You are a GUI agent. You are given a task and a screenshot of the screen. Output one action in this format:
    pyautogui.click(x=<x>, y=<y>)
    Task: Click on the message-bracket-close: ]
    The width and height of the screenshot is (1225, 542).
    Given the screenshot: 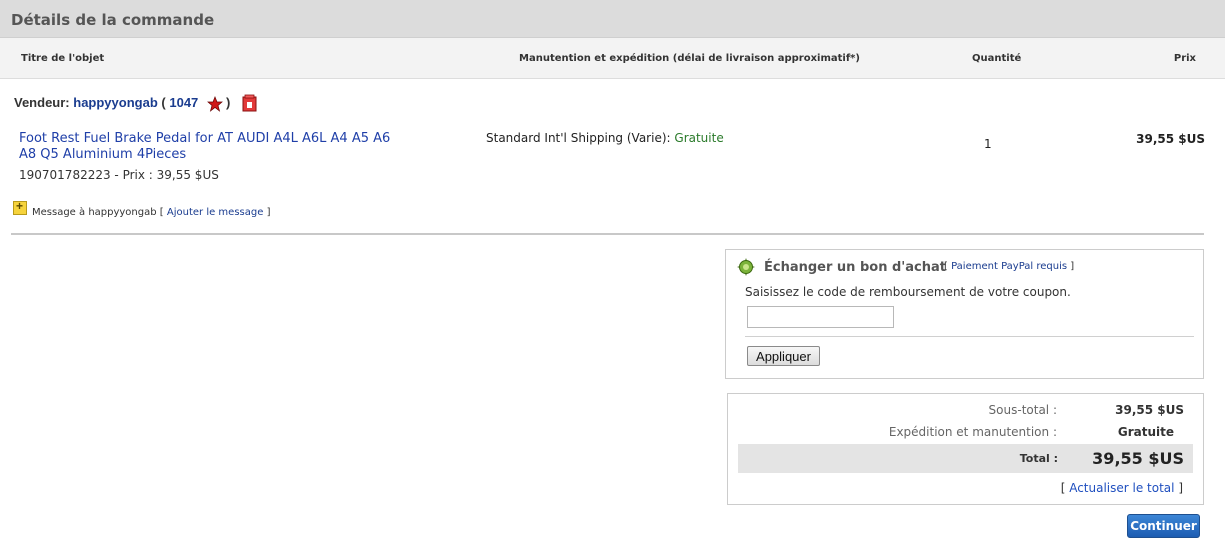 What is the action you would take?
    pyautogui.click(x=268, y=212)
    